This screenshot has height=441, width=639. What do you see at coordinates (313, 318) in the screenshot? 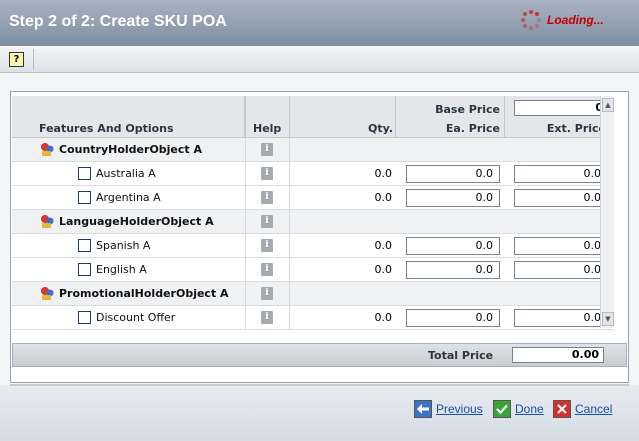
I see `option-row-discount: Discount Offer i 0.0 0.0 0.0` at bounding box center [313, 318].